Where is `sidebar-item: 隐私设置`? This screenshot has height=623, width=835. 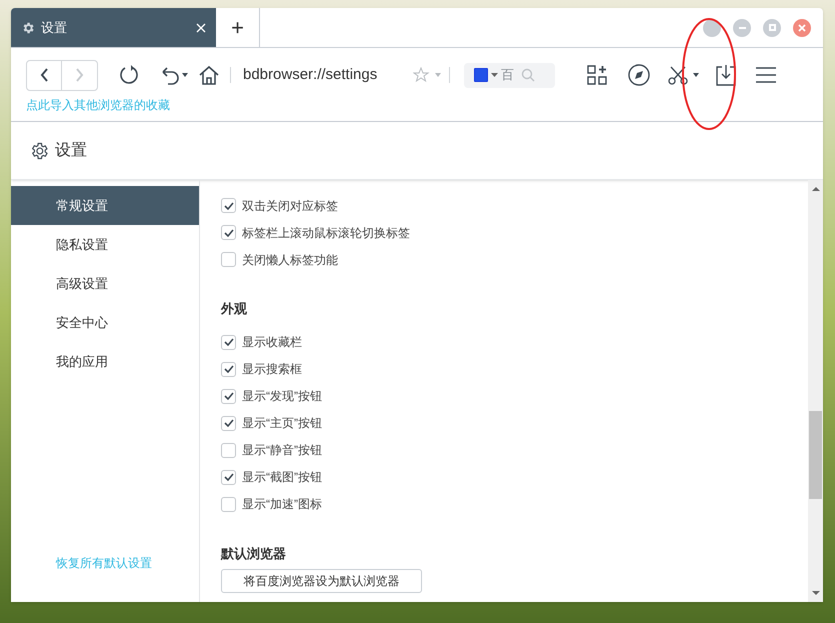 sidebar-item: 隐私设置 is located at coordinates (105, 244).